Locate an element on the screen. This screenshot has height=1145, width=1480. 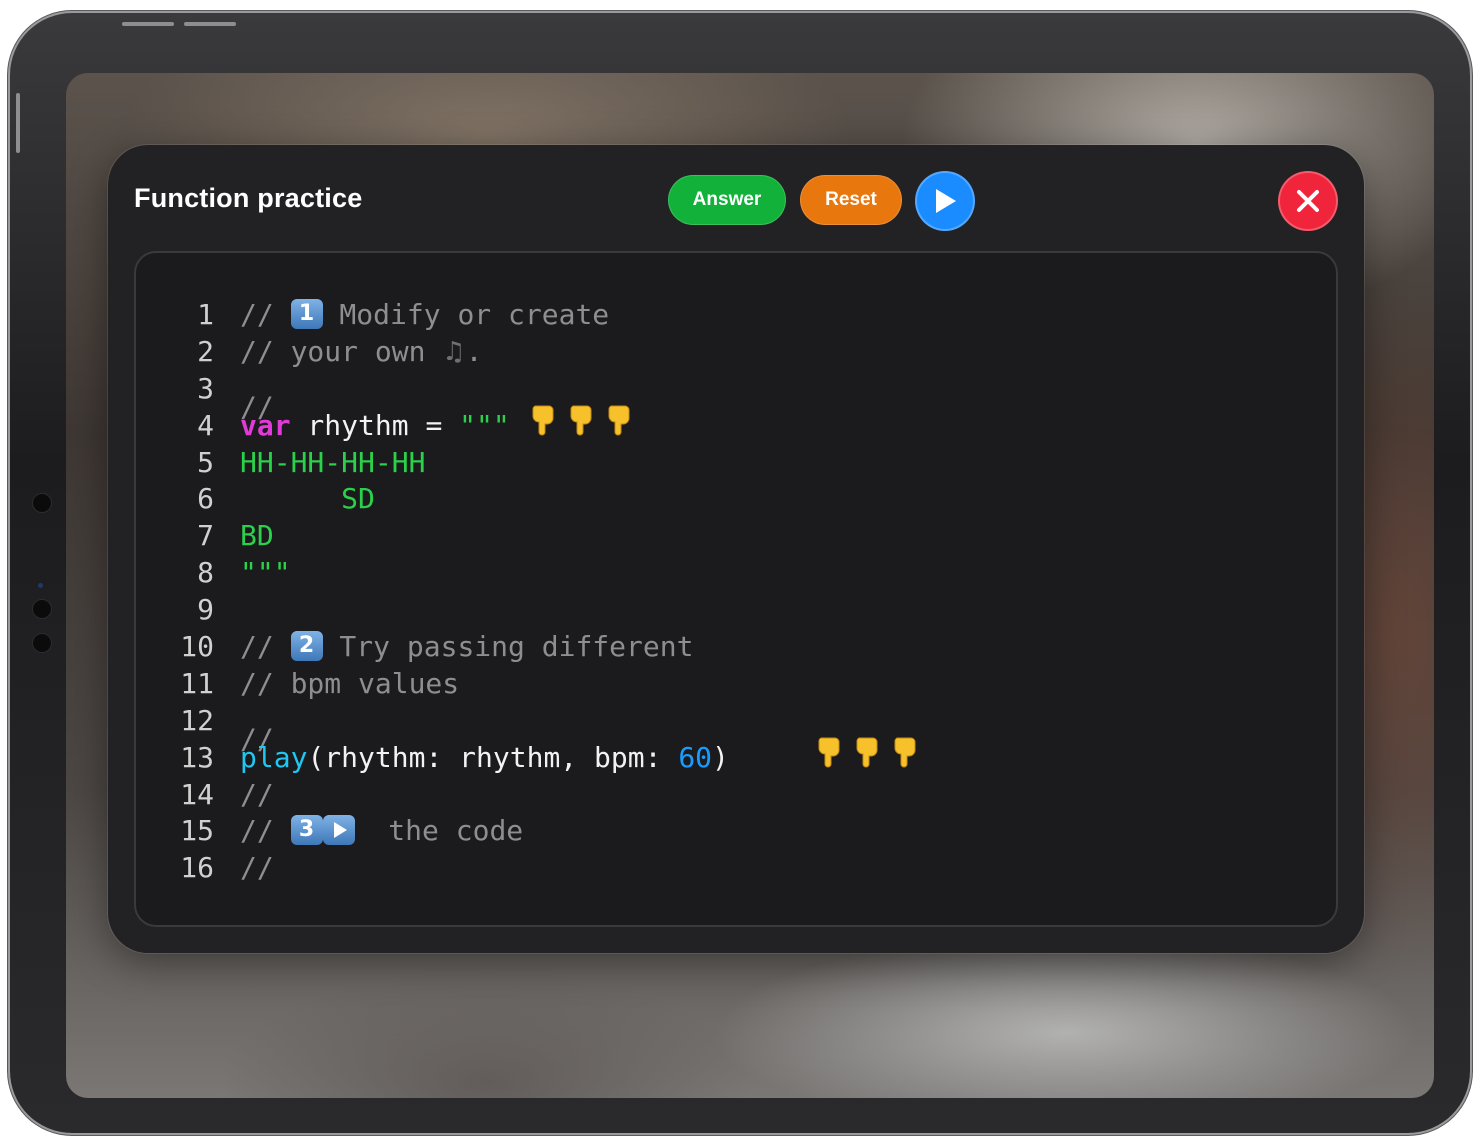
code-line: 9 is located at coordinates (545, 610).